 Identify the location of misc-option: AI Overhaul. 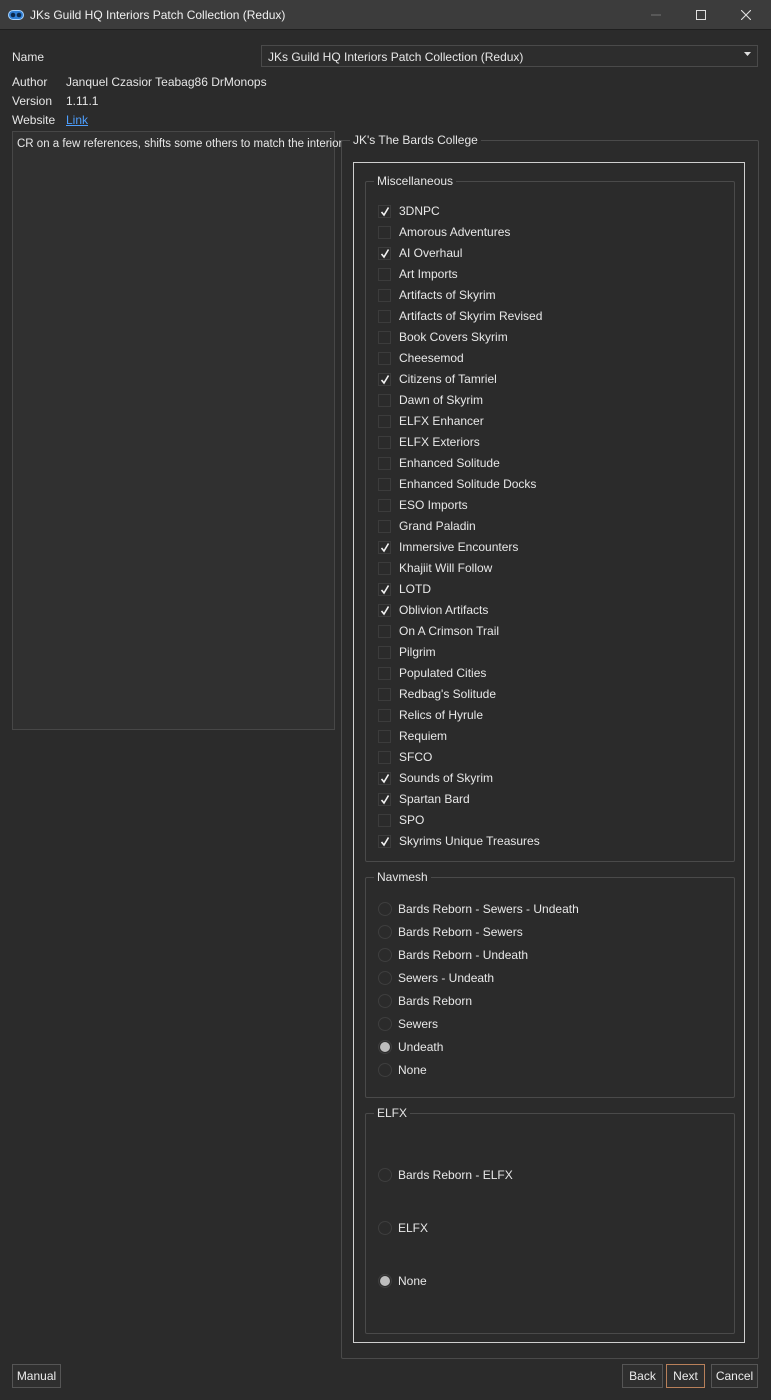
(420, 253).